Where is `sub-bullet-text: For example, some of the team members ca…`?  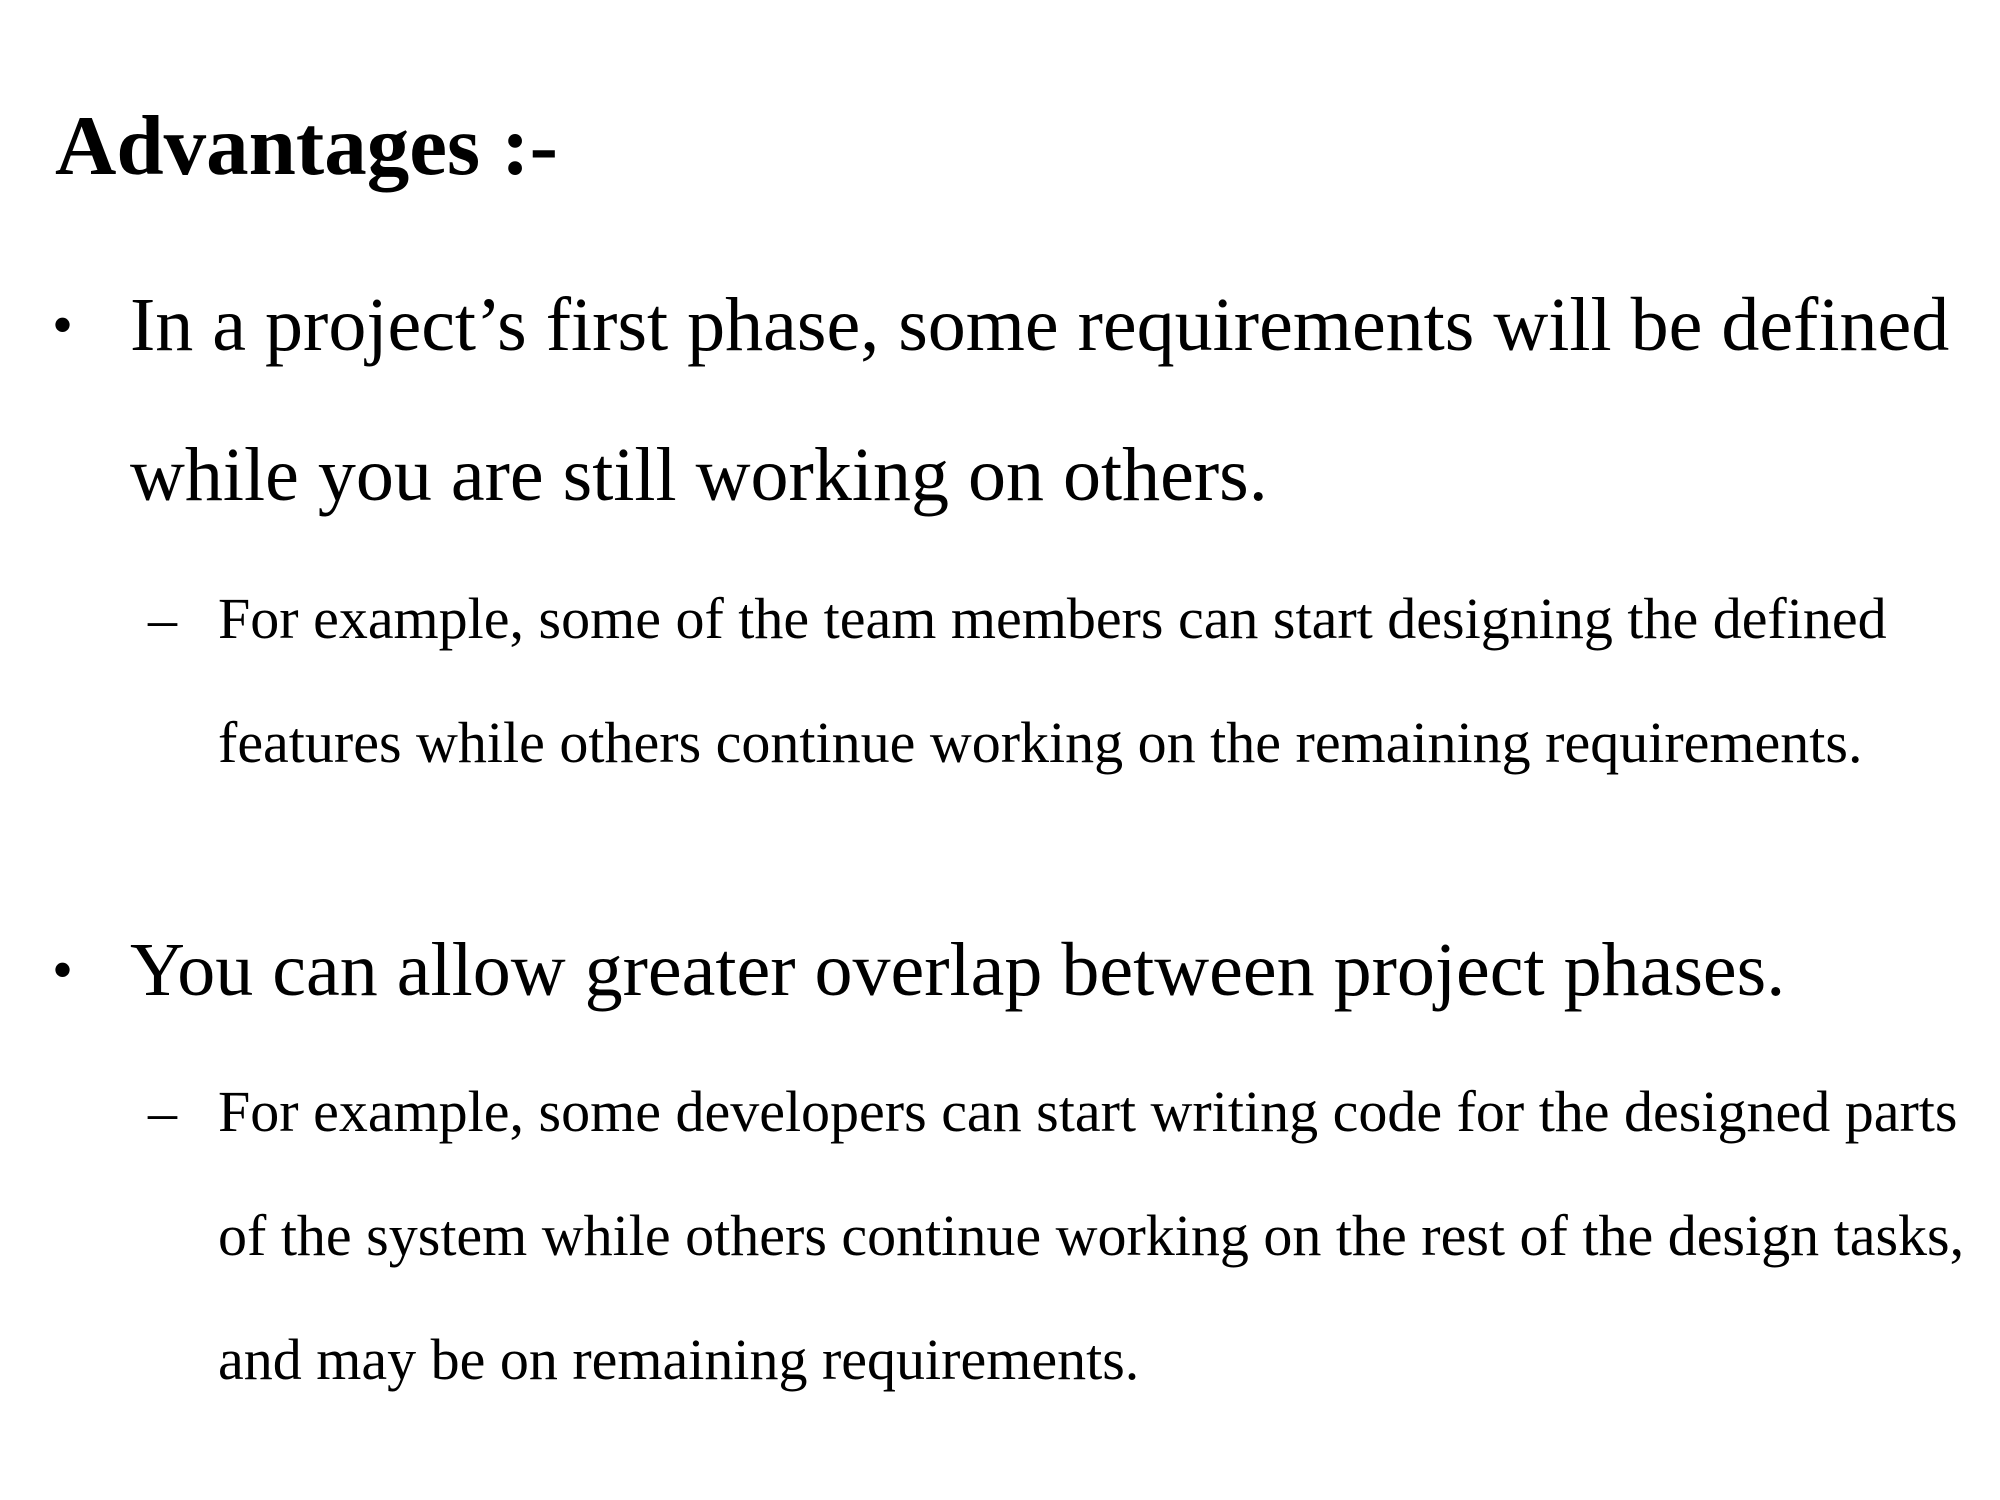 sub-bullet-text: For example, some of the team members ca… is located at coordinates (1052, 680).